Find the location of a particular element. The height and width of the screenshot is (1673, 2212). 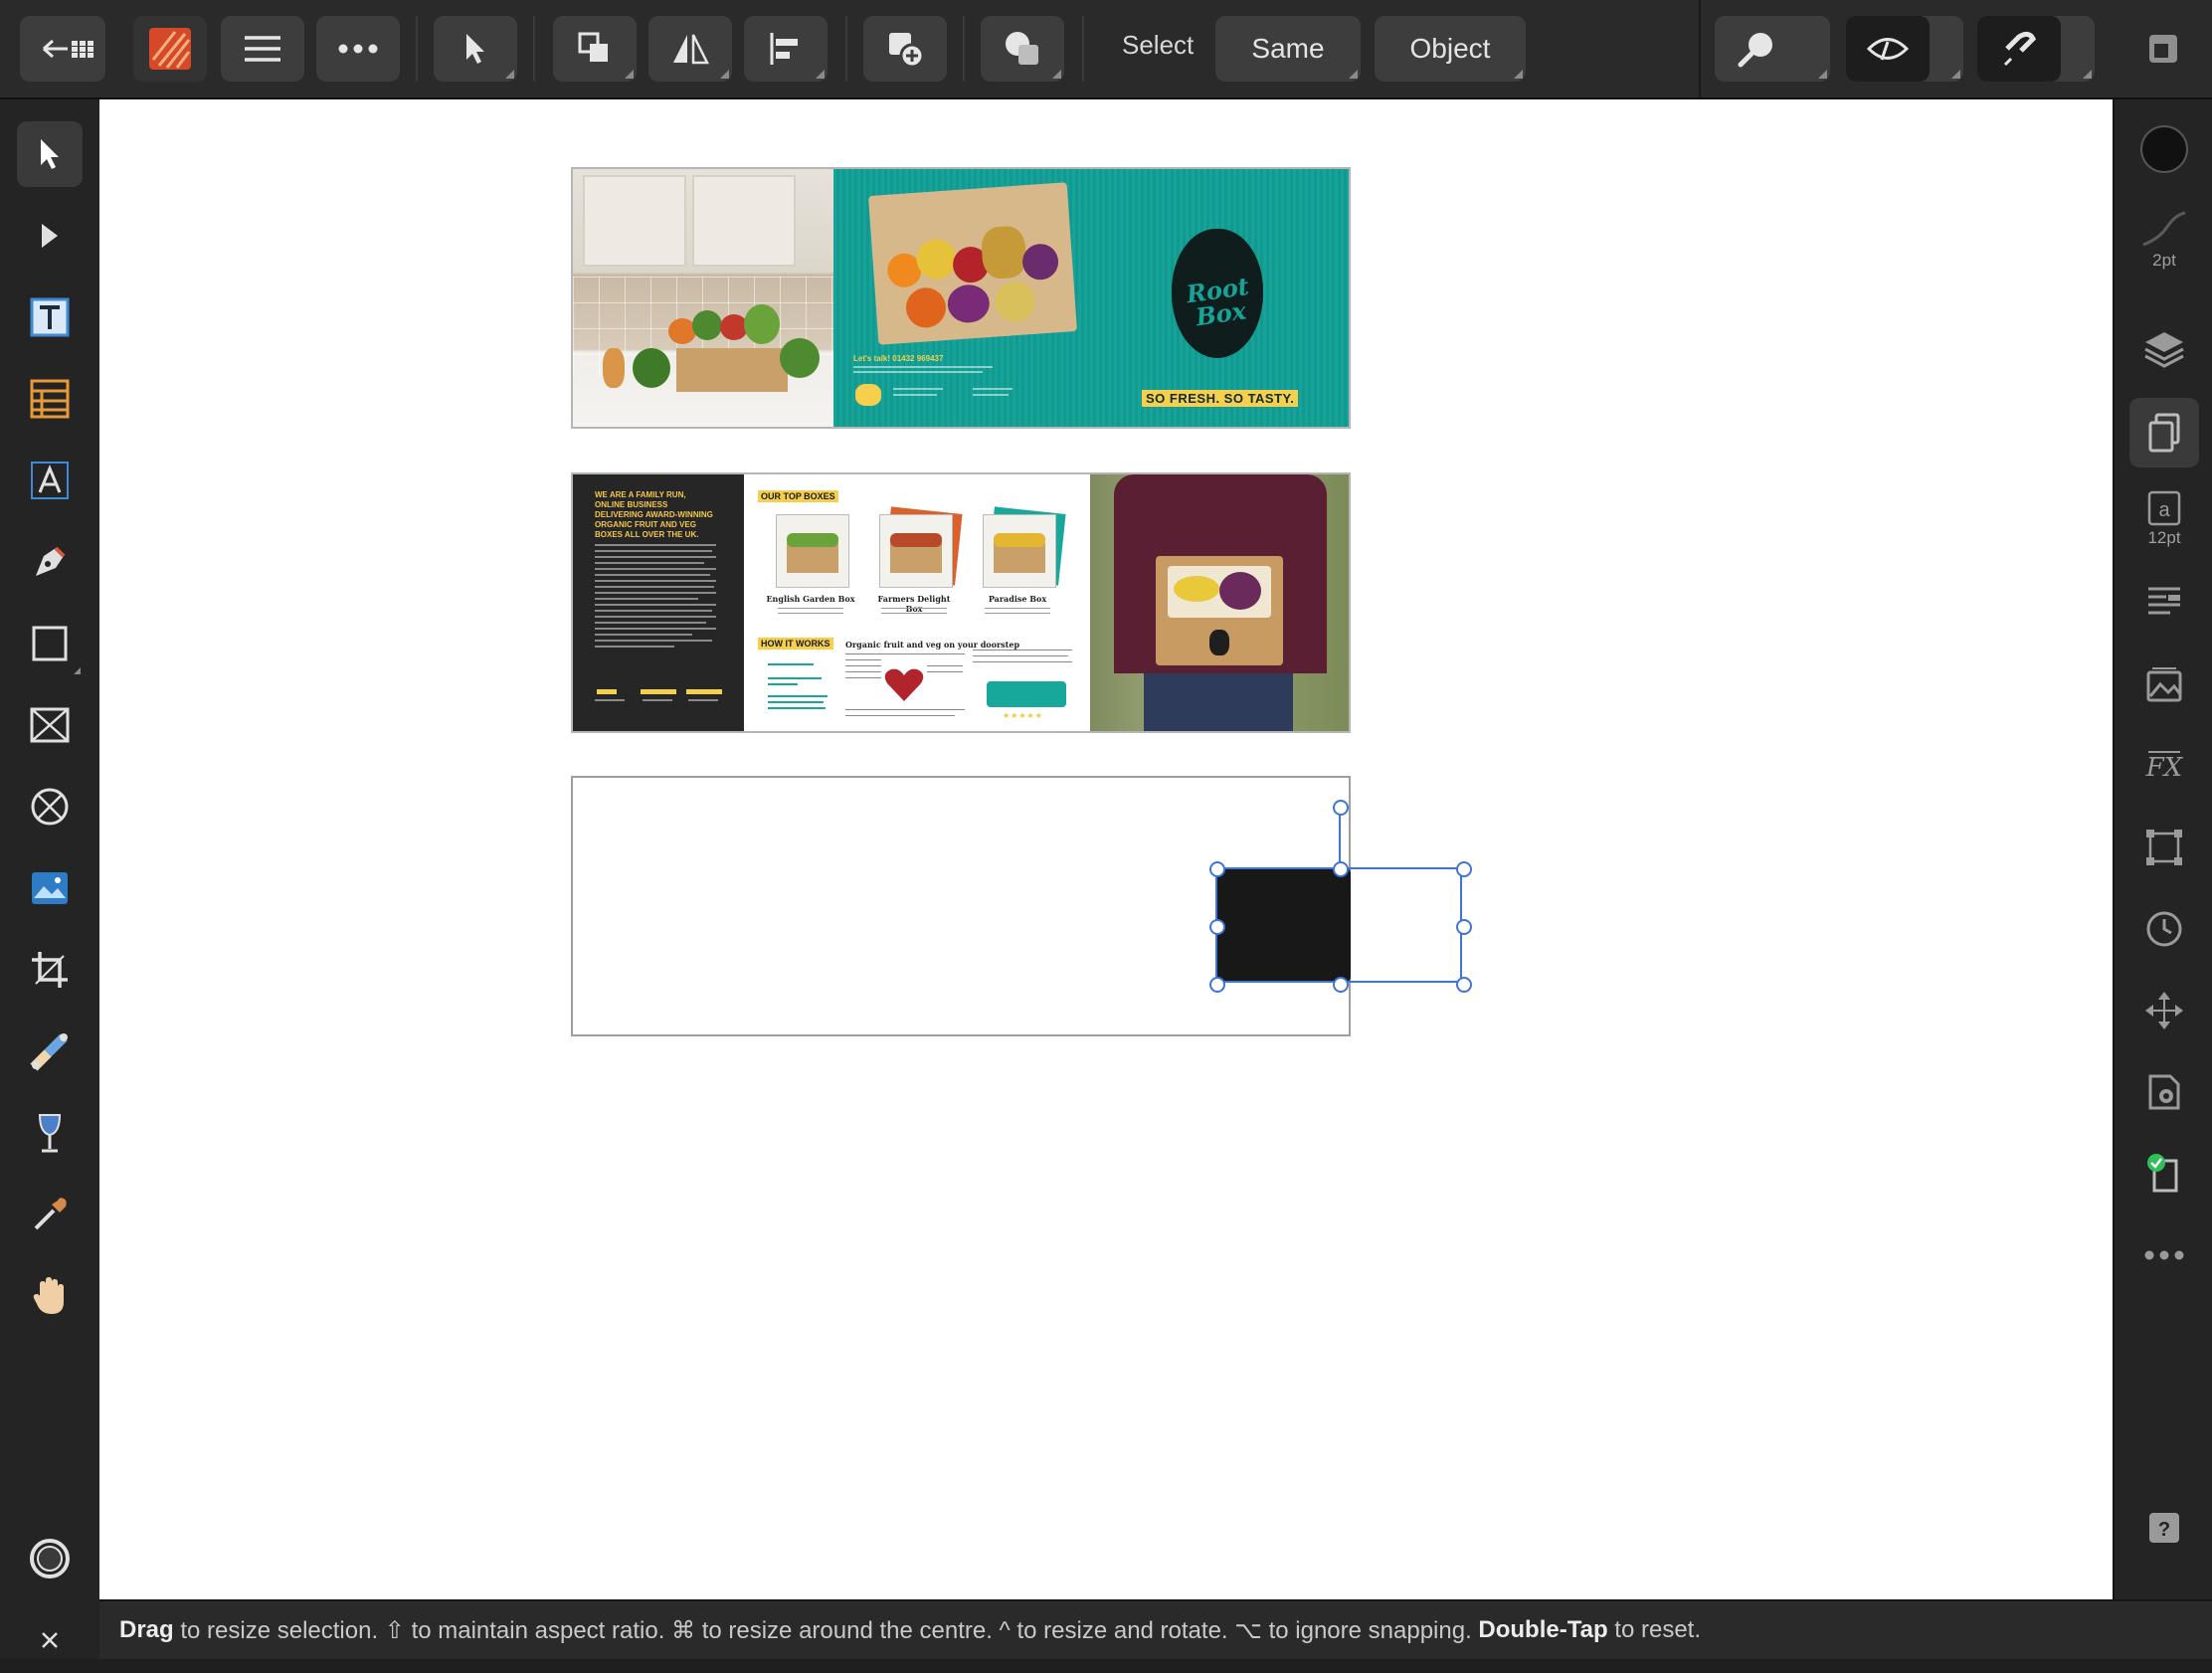

english-garden-box-image is located at coordinates (812, 551).